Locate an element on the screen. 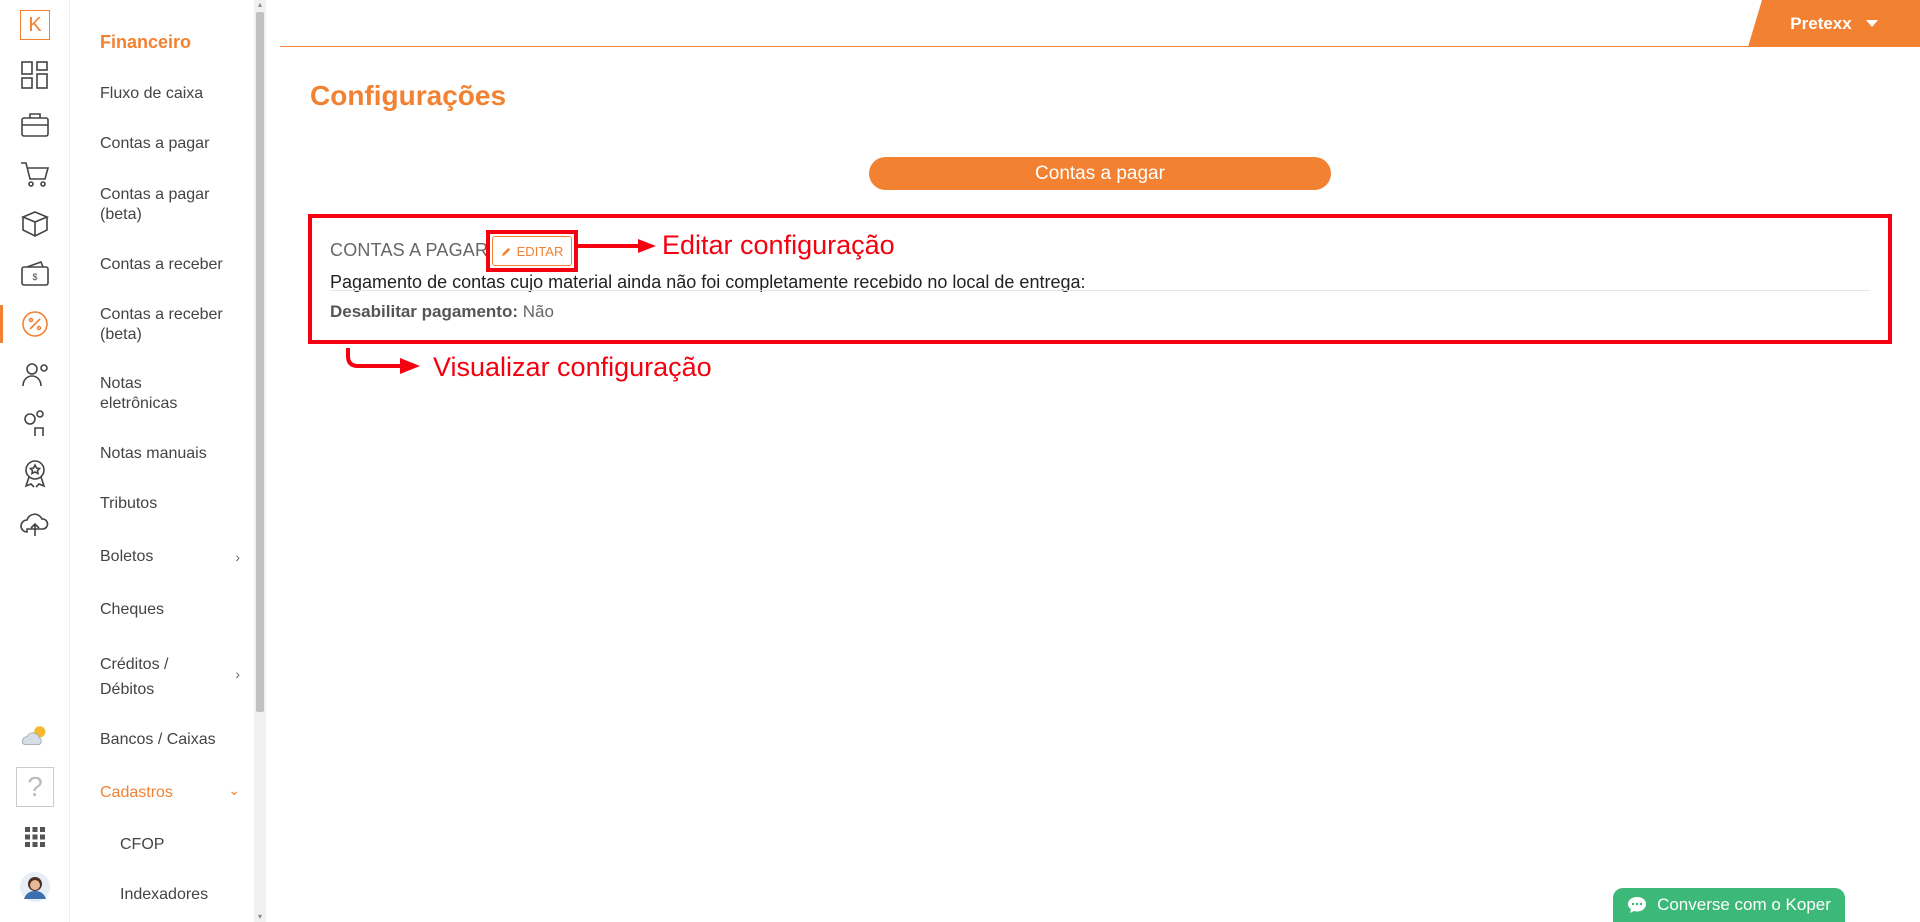 The width and height of the screenshot is (1920, 922). logo: K is located at coordinates (35, 25).